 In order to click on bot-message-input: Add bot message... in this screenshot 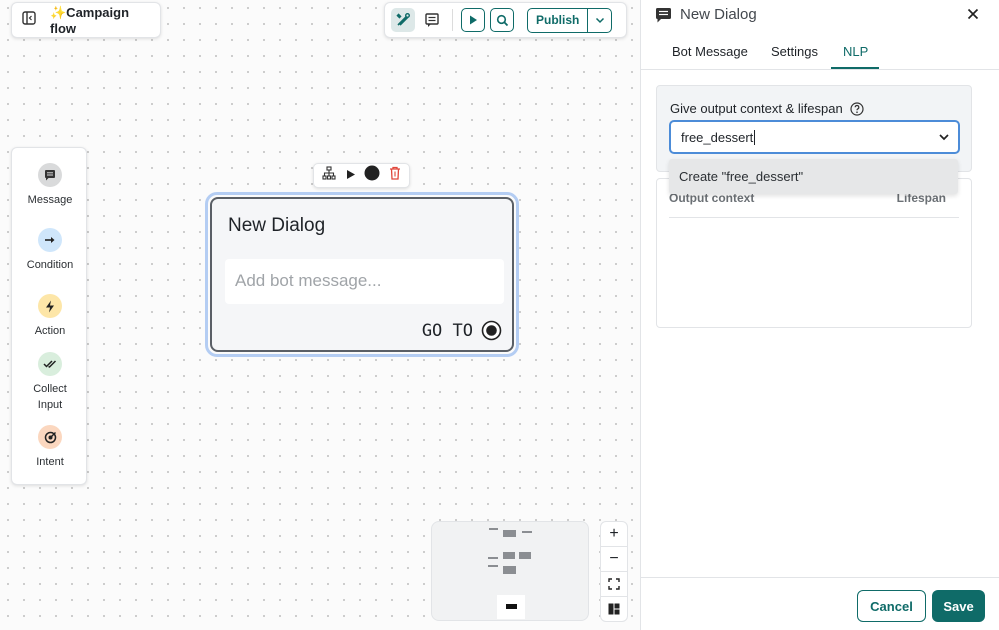, I will do `click(364, 281)`.